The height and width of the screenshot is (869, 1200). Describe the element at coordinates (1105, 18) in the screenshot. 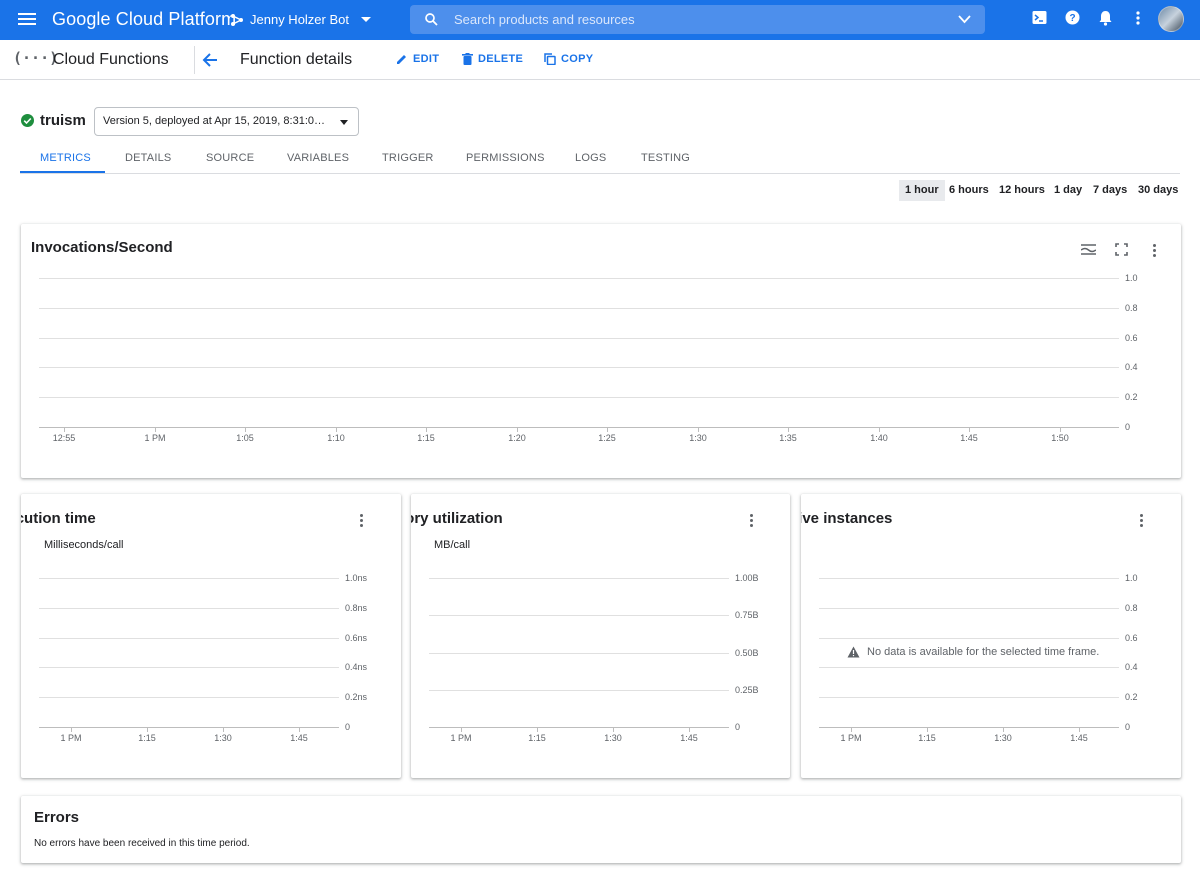

I see `notifications-icon` at that location.